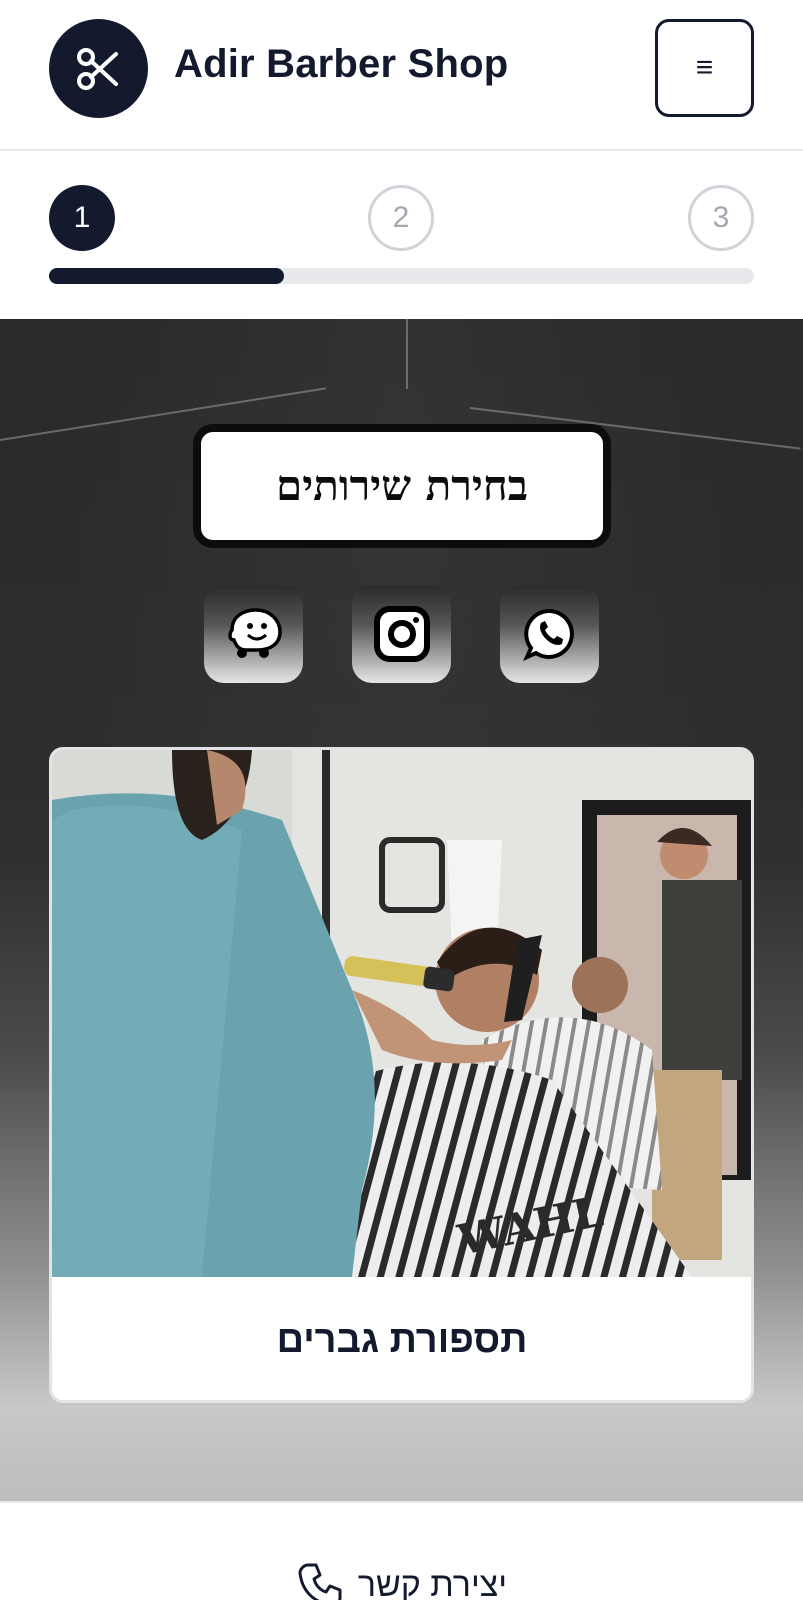 Image resolution: width=803 pixels, height=1600 pixels. What do you see at coordinates (401, 276) in the screenshot?
I see `progress-track` at bounding box center [401, 276].